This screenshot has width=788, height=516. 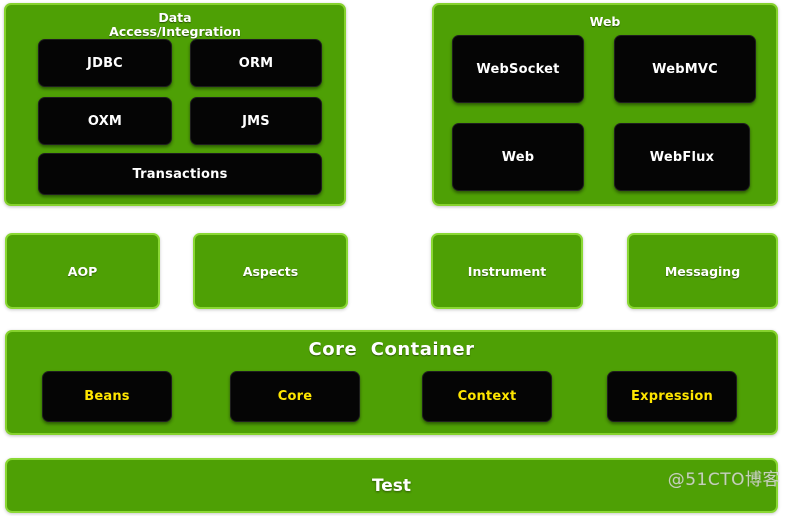 I want to click on module-beans-label: Beans, so click(x=107, y=396).